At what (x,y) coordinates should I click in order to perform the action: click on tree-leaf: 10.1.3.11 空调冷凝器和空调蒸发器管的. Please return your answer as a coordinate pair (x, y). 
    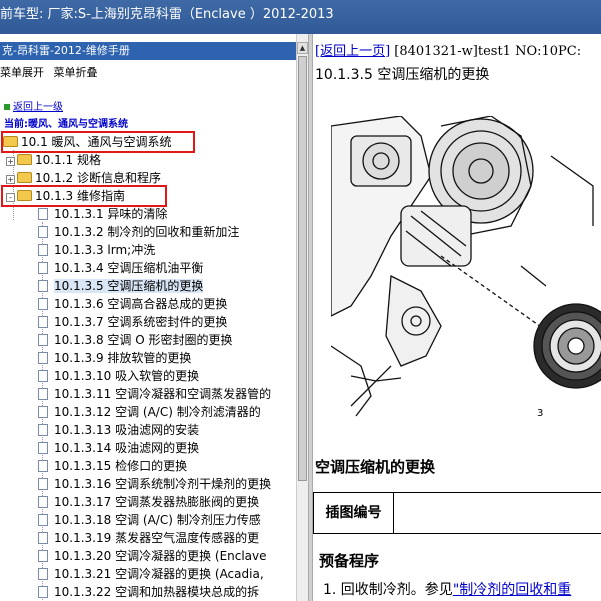
    Looking at the image, I should click on (154, 394).